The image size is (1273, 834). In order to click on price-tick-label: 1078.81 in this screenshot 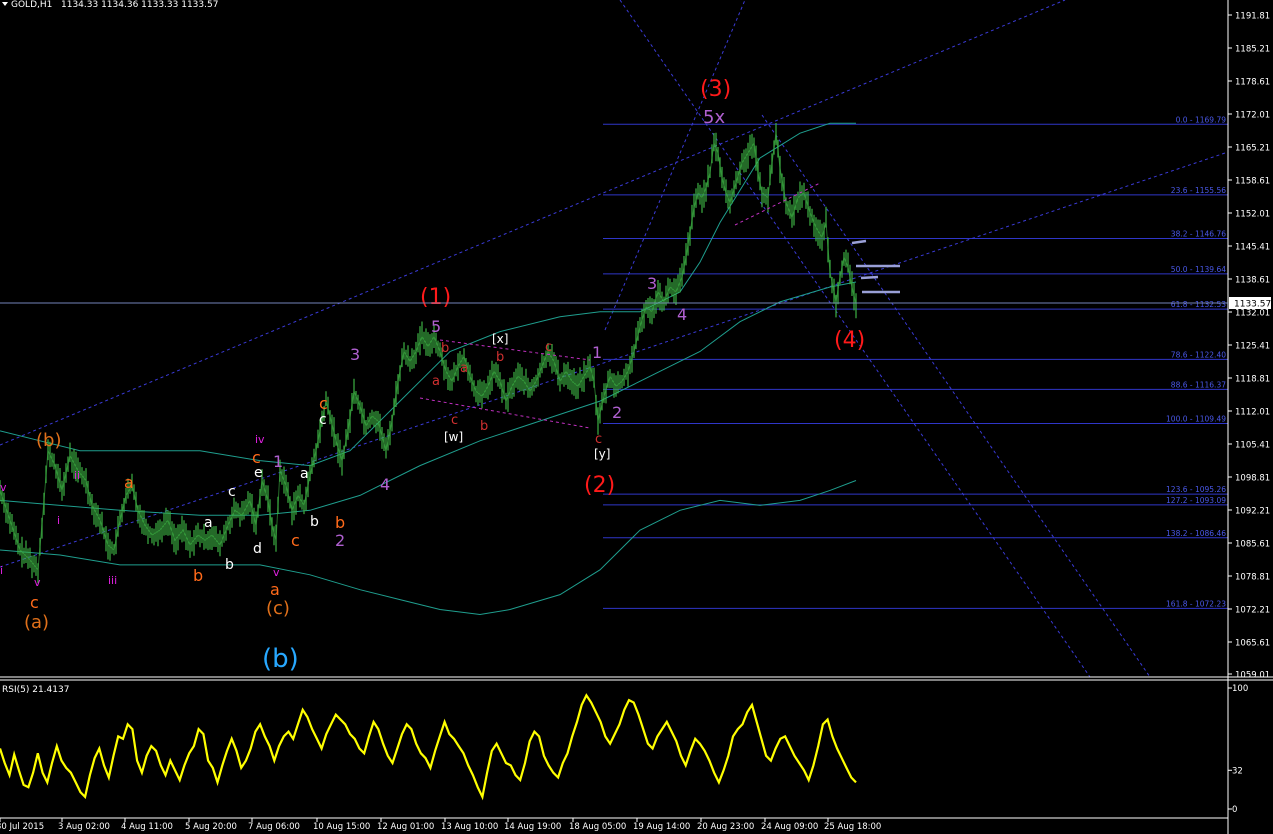, I will do `click(1252, 578)`.